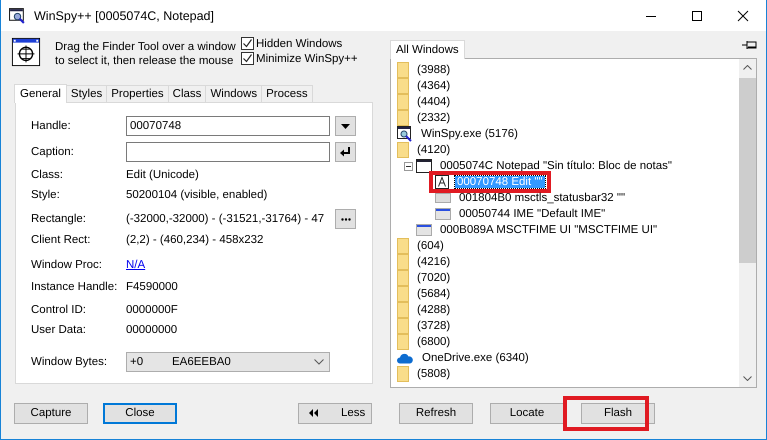  What do you see at coordinates (226, 219) in the screenshot?
I see `field-value: (-32000,-32000) - (-31521,-31764) - 47` at bounding box center [226, 219].